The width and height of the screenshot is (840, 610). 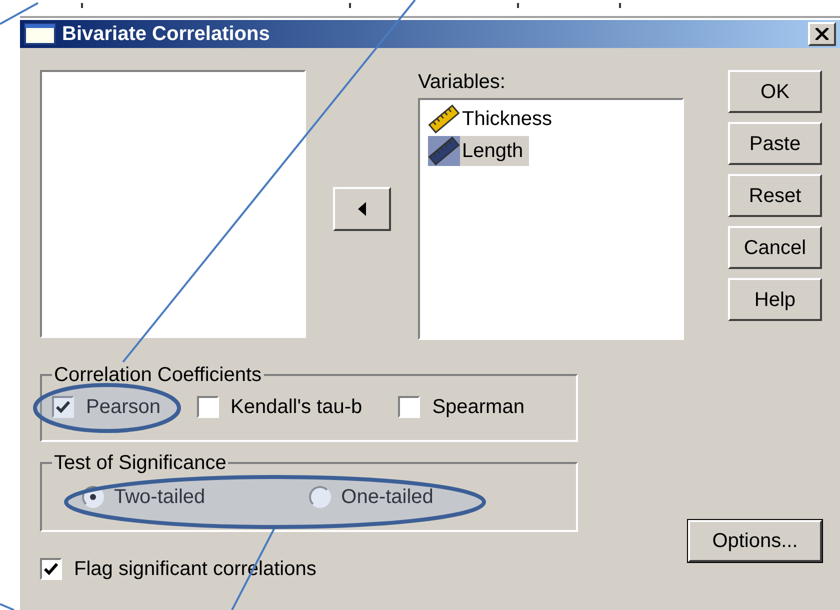 I want to click on variables-label: Variables:, so click(x=462, y=82).